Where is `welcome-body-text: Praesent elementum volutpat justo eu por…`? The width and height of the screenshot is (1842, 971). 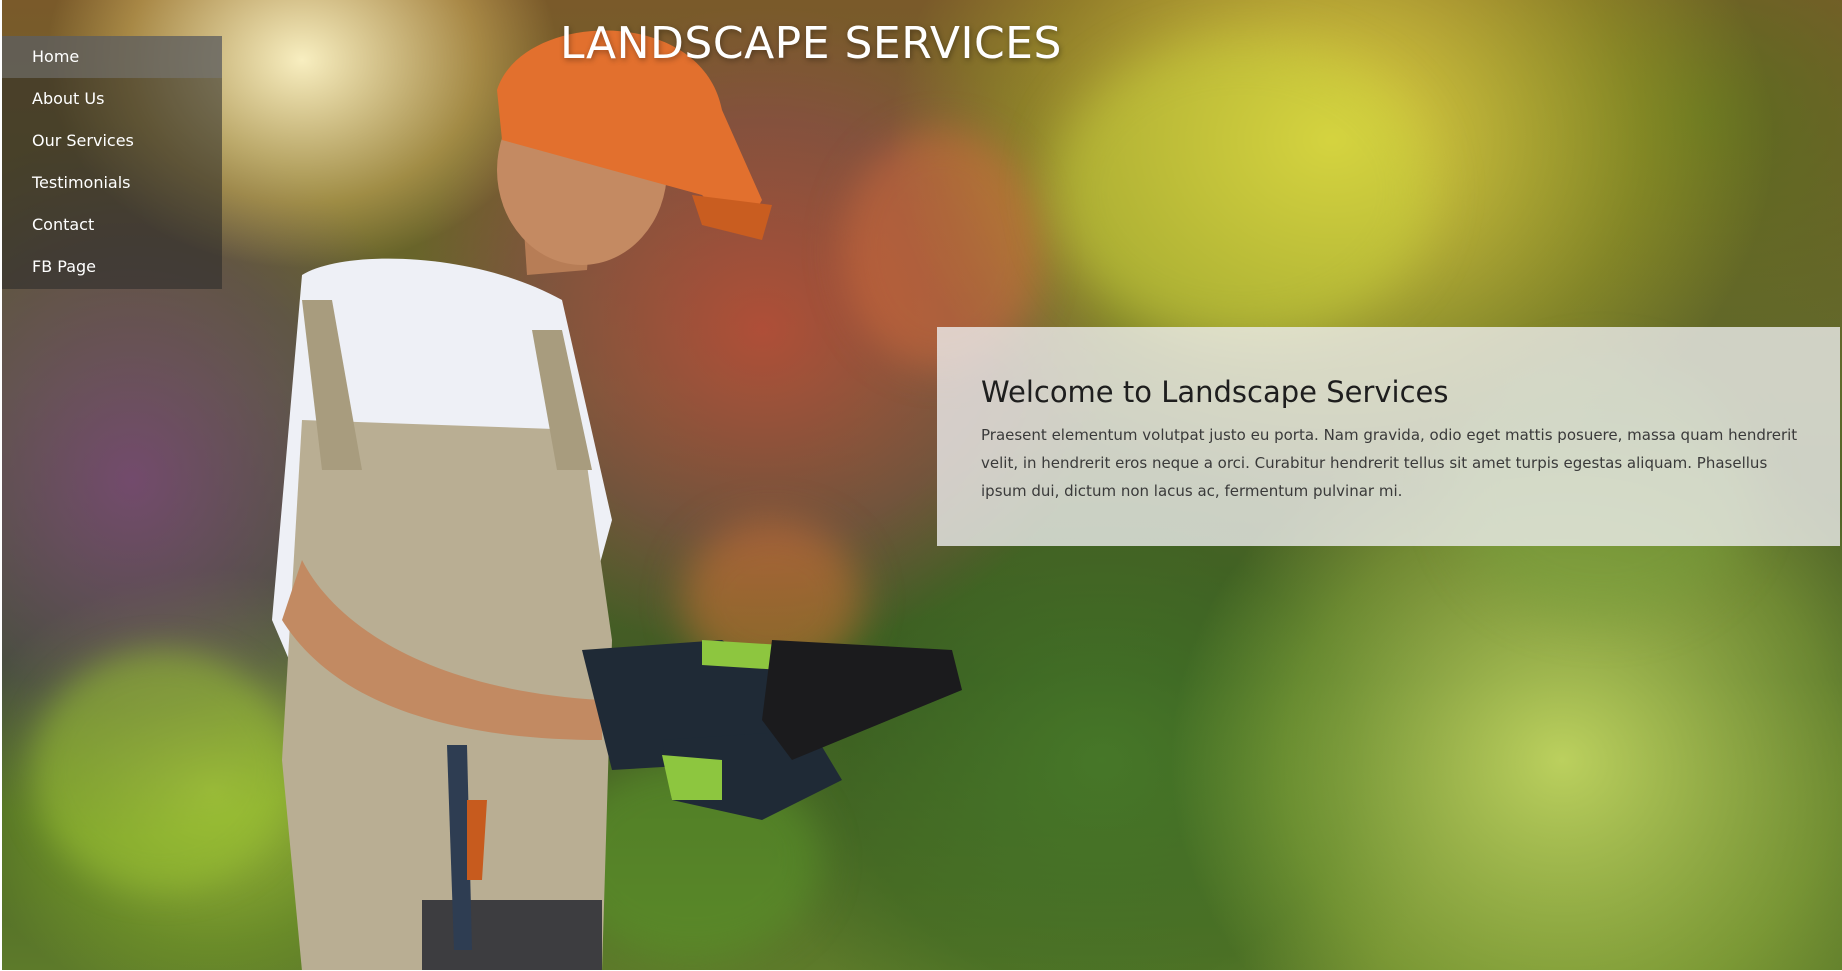 welcome-body-text: Praesent elementum volutpat justo eu por… is located at coordinates (1389, 463).